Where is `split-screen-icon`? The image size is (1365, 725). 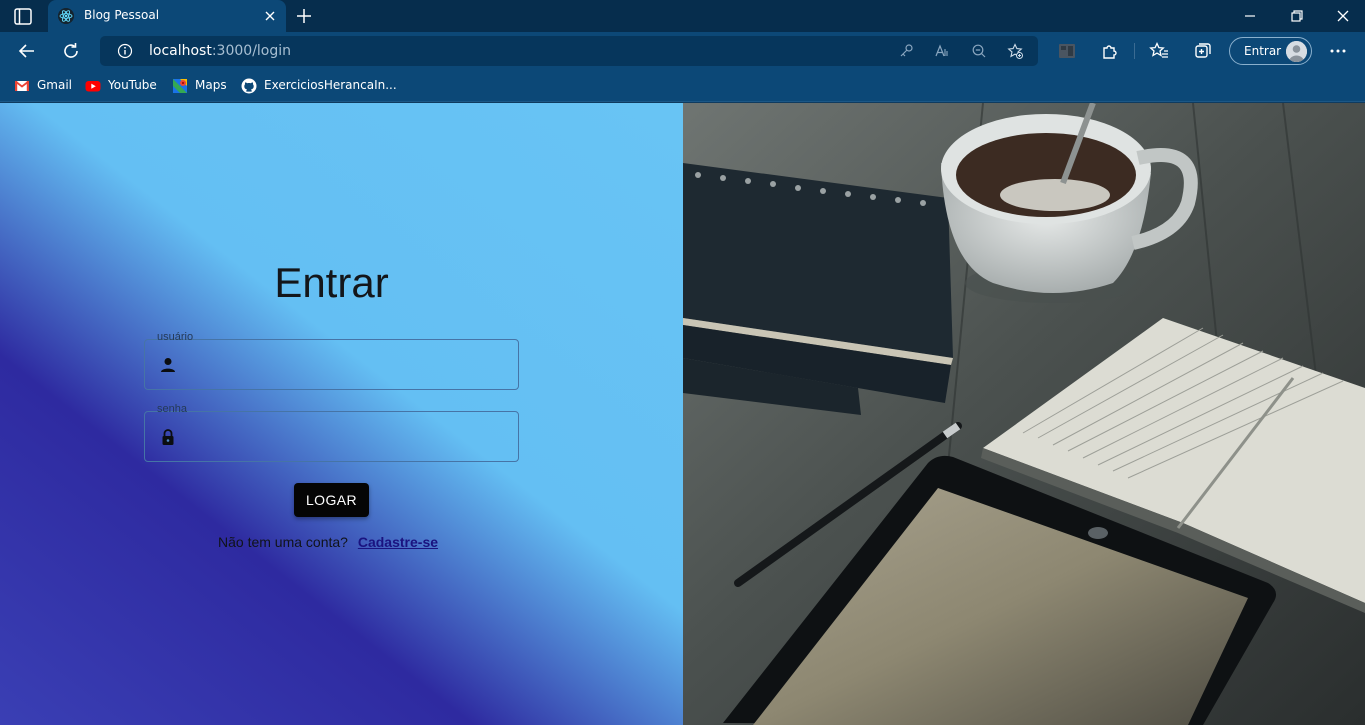 split-screen-icon is located at coordinates (1067, 51).